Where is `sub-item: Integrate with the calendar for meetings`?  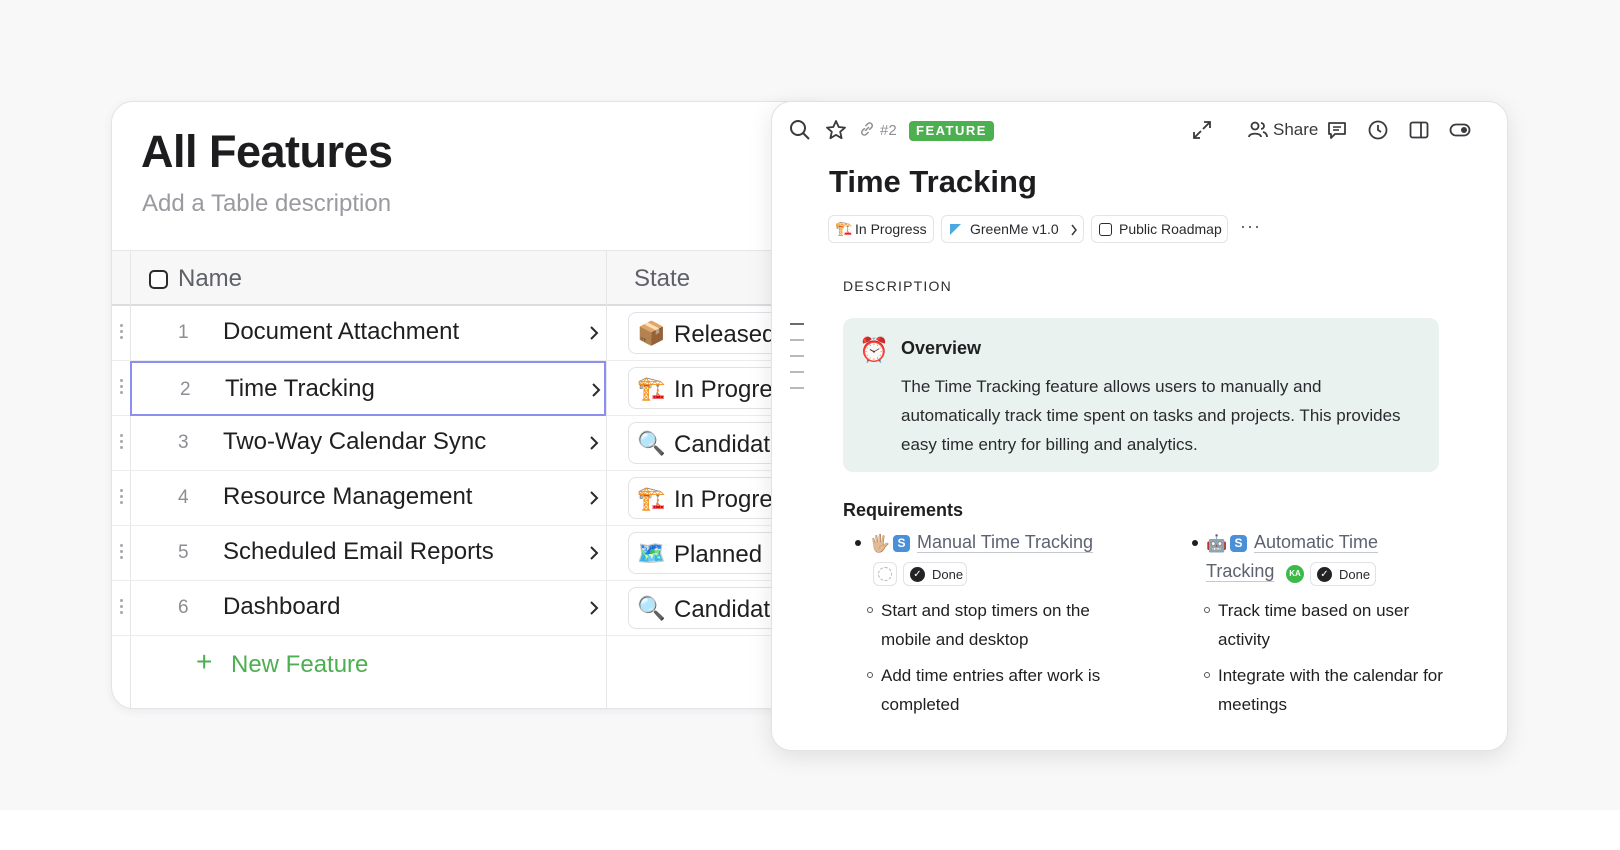
sub-item: Integrate with the calendar for meetings is located at coordinates (1326, 690).